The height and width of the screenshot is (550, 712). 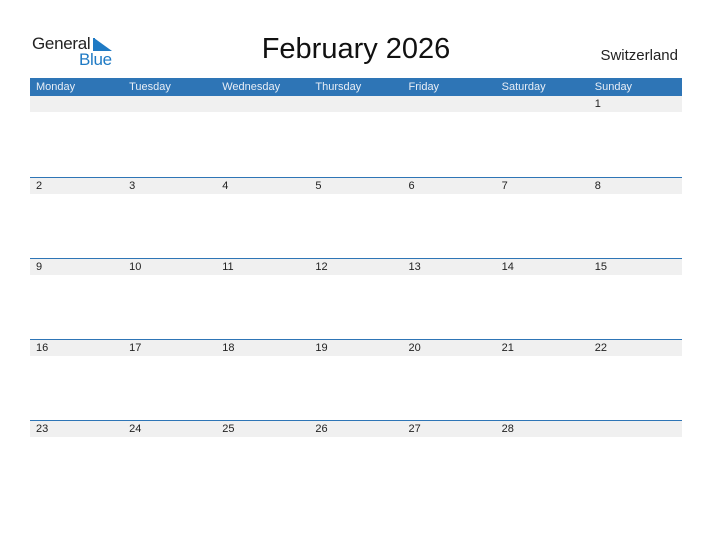 What do you see at coordinates (542, 267) in the screenshot?
I see `day-cell: 14` at bounding box center [542, 267].